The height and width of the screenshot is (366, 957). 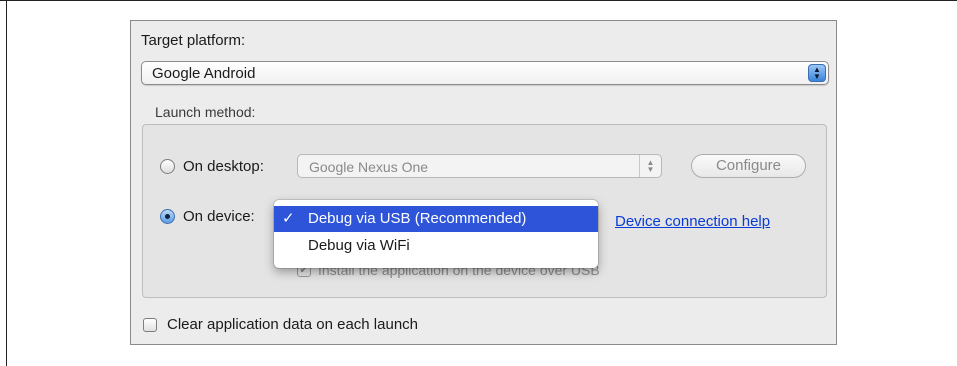 What do you see at coordinates (692, 221) in the screenshot?
I see `device-connection-help-link: Device connection help` at bounding box center [692, 221].